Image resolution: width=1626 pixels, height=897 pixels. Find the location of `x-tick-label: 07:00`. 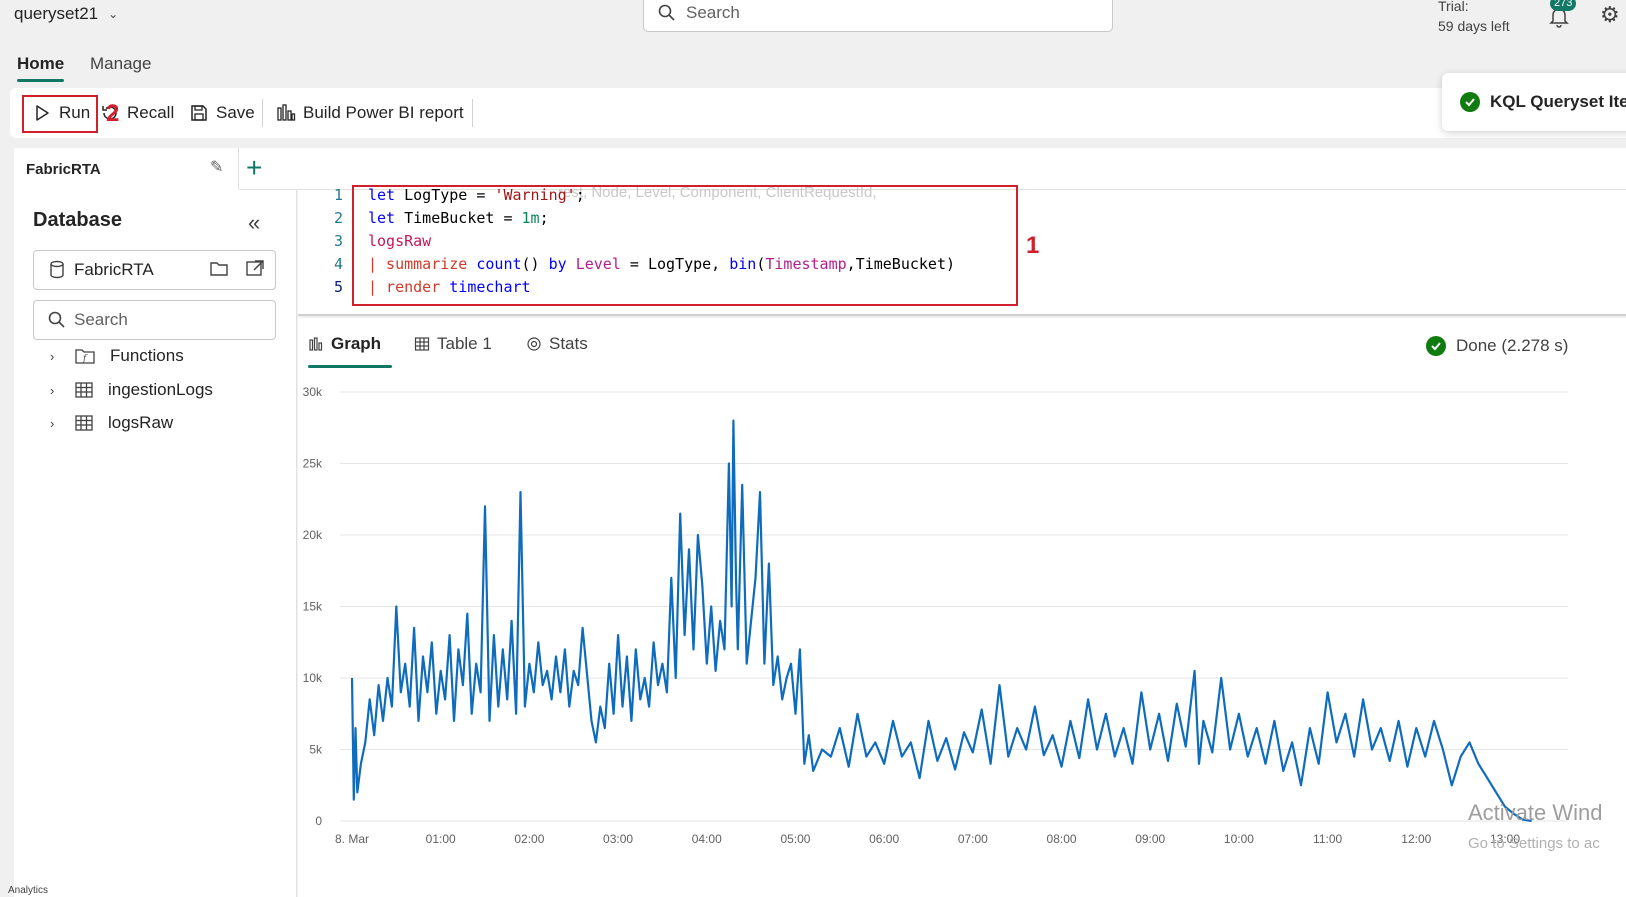

x-tick-label: 07:00 is located at coordinates (973, 839).